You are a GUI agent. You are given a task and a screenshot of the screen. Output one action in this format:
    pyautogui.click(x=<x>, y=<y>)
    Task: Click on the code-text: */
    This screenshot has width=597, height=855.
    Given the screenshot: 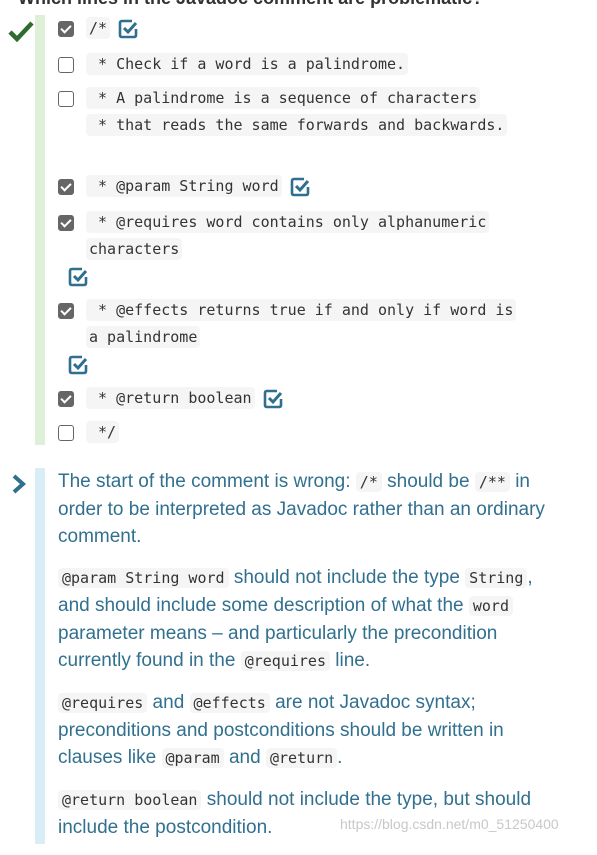 What is the action you would take?
    pyautogui.click(x=103, y=432)
    